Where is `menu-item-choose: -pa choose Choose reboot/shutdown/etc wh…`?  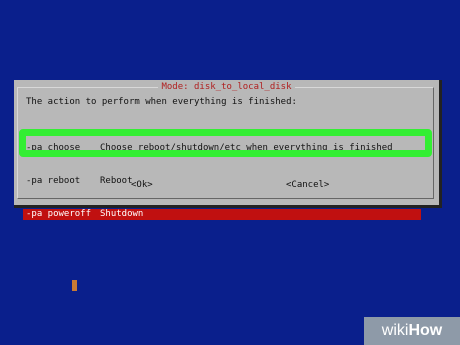 menu-item-choose: -pa choose Choose reboot/shutdown/etc wh… is located at coordinates (230, 148).